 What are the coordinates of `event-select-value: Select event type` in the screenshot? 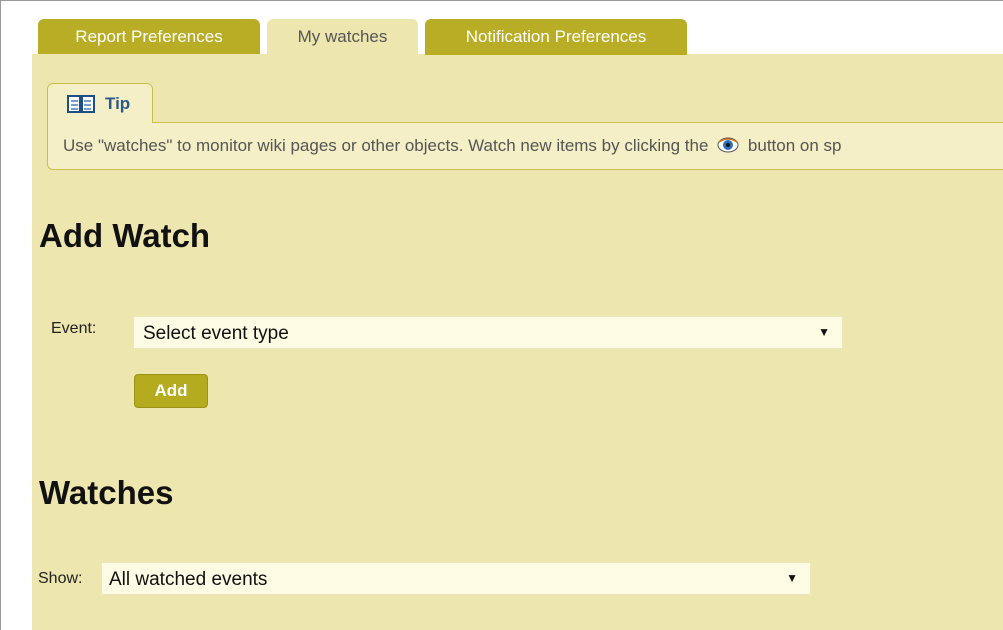 It's located at (216, 333).